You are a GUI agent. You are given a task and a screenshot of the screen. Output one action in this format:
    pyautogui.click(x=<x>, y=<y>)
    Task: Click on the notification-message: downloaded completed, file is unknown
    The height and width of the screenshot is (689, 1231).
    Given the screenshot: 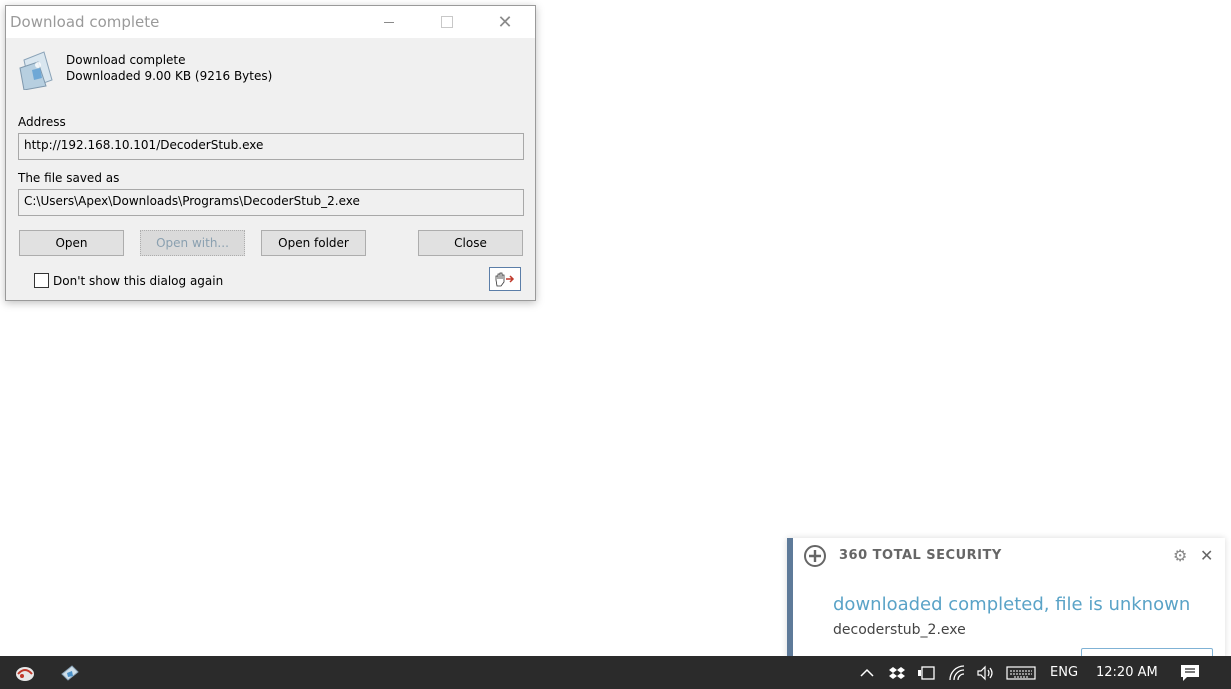 What is the action you would take?
    pyautogui.click(x=1012, y=604)
    